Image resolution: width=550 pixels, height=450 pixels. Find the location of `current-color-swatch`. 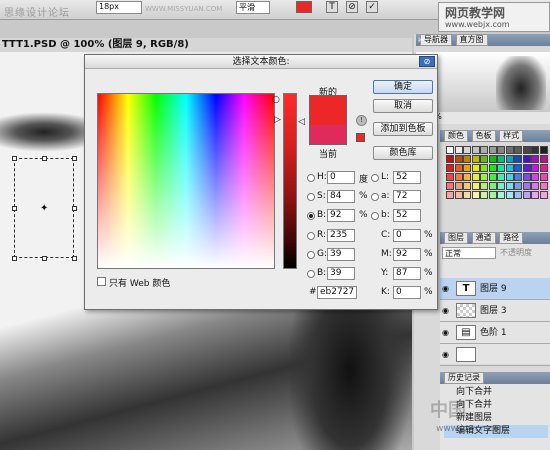

current-color-swatch is located at coordinates (328, 135).